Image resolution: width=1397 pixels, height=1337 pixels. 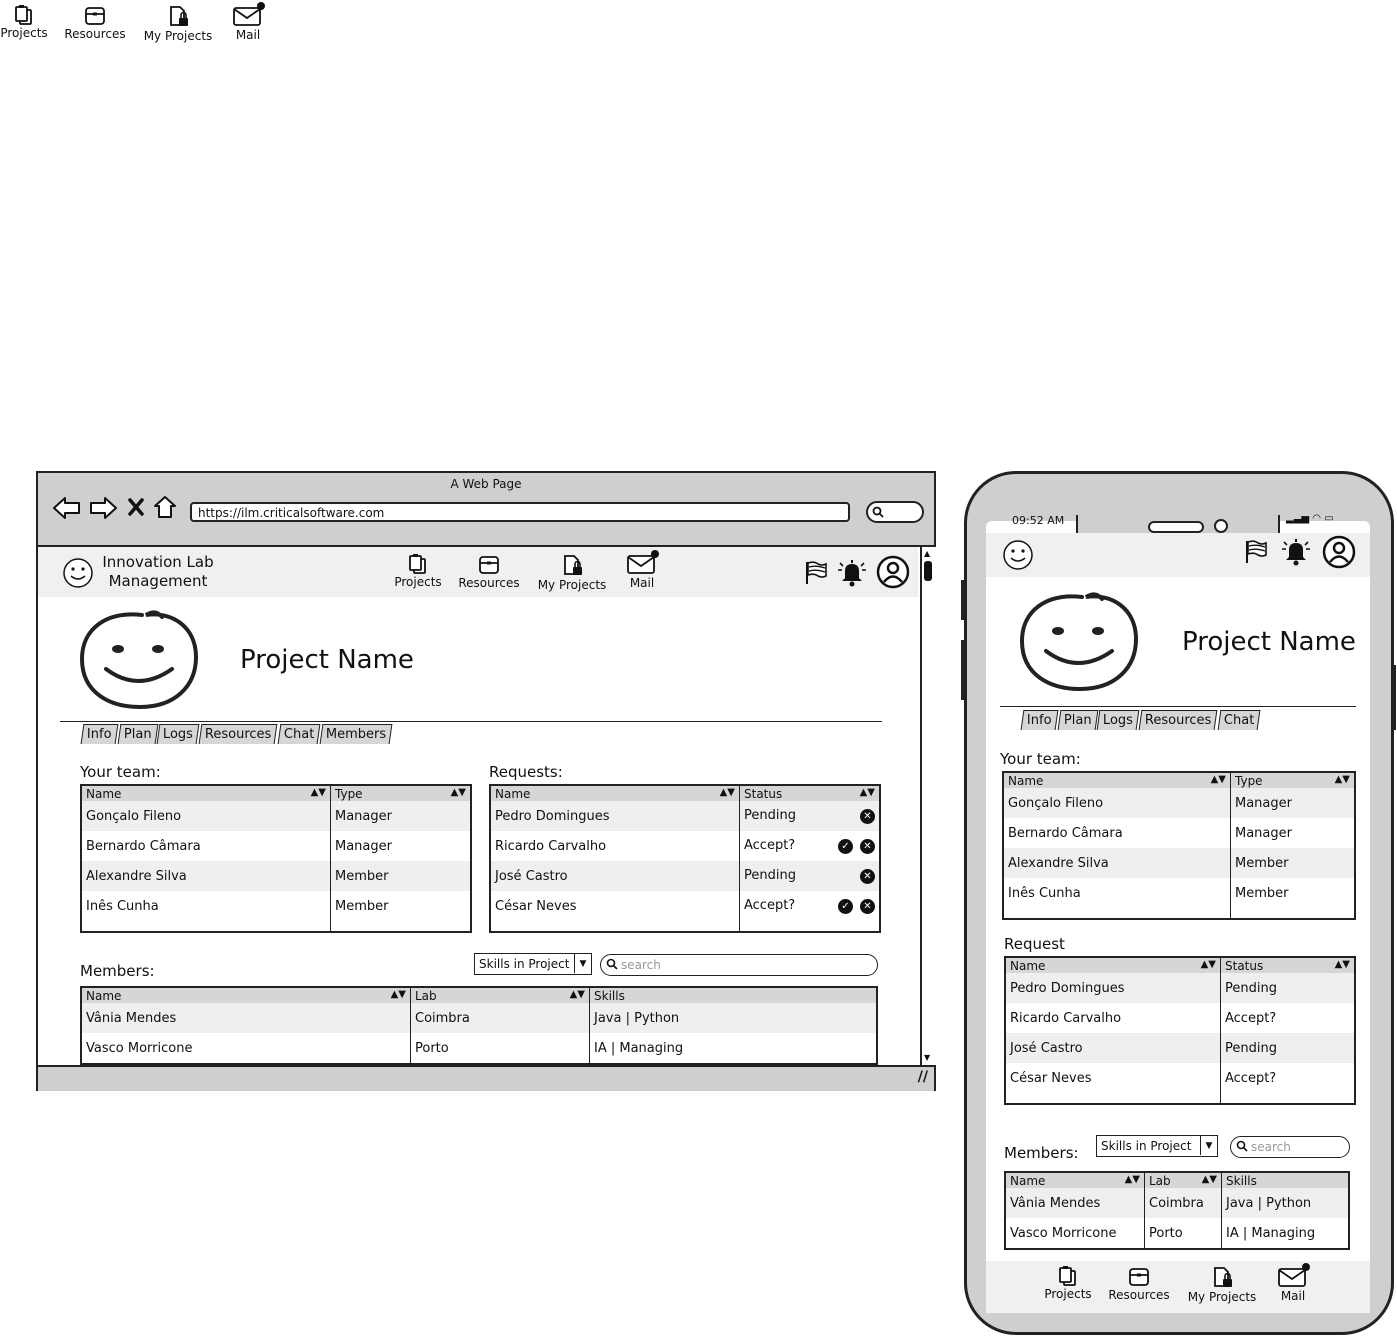 I want to click on top-nav-resources: Resources, so click(x=95, y=23).